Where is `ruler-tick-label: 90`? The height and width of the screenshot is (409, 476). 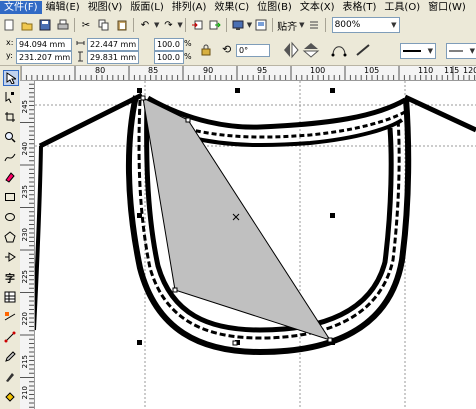
ruler-tick-label: 90 is located at coordinates (208, 70).